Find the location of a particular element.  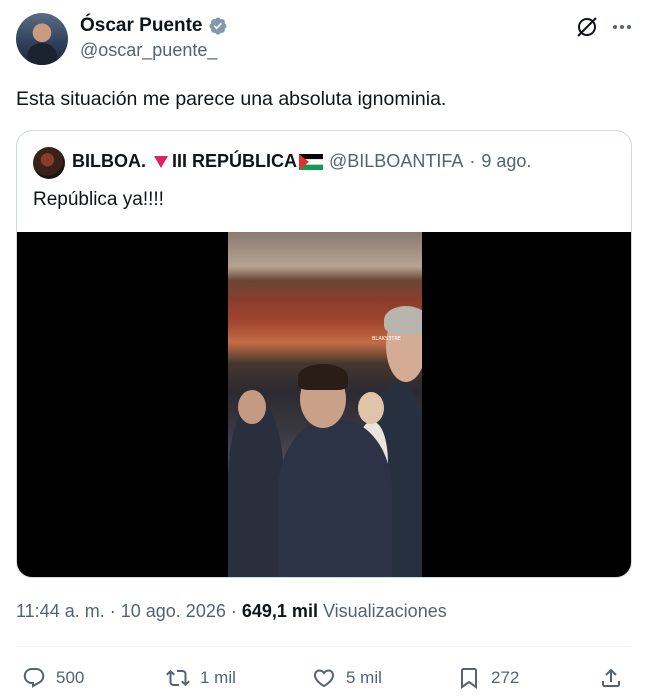

quoted-handle: @BILBOANTIFA is located at coordinates (396, 161).